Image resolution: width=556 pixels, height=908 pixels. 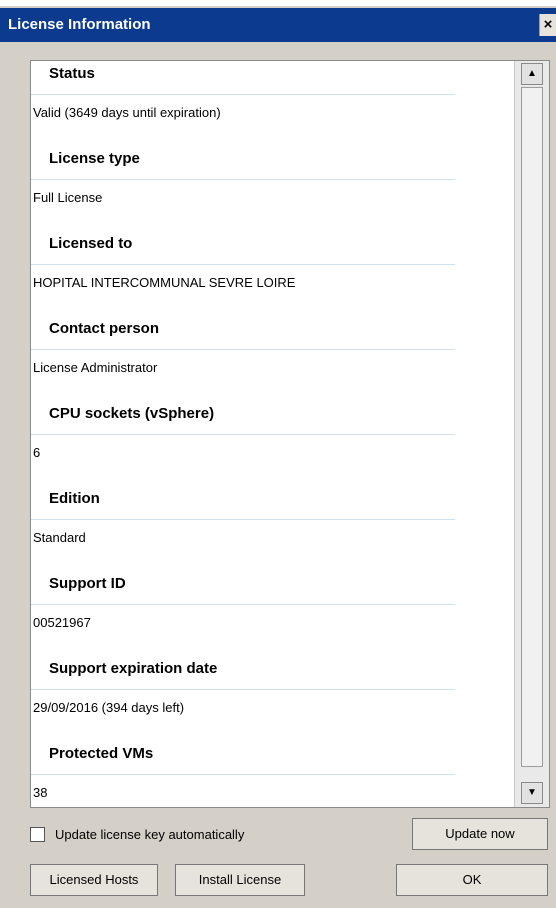 I want to click on section-license-type: License type Full License, so click(x=273, y=188).